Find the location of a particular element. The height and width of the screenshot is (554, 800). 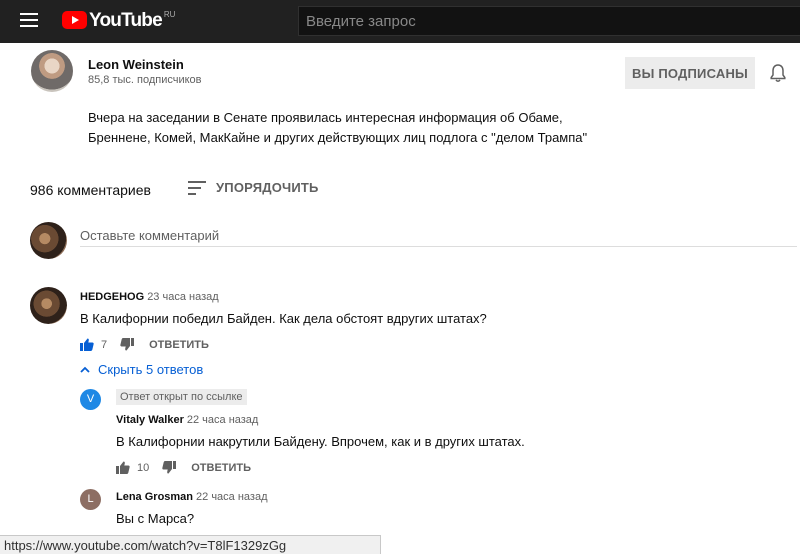

sort-comments-button: Упорядочить is located at coordinates (253, 187).